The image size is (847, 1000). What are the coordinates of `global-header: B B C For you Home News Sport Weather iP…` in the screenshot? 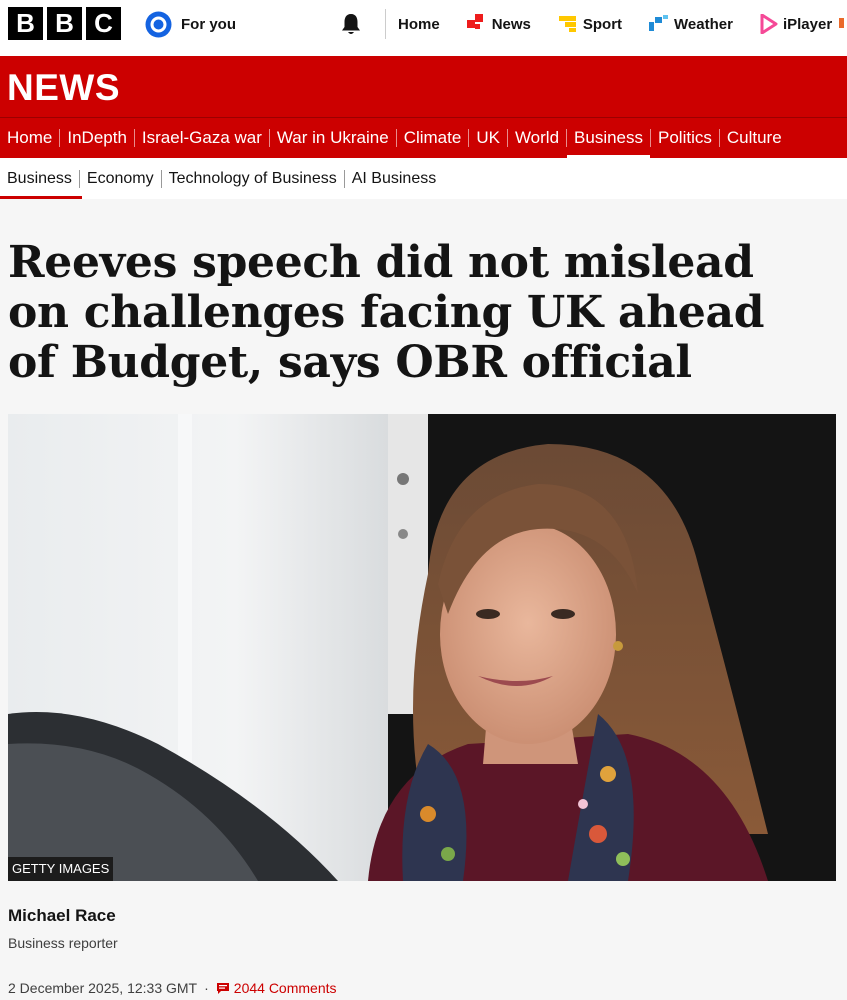 It's located at (423, 28).